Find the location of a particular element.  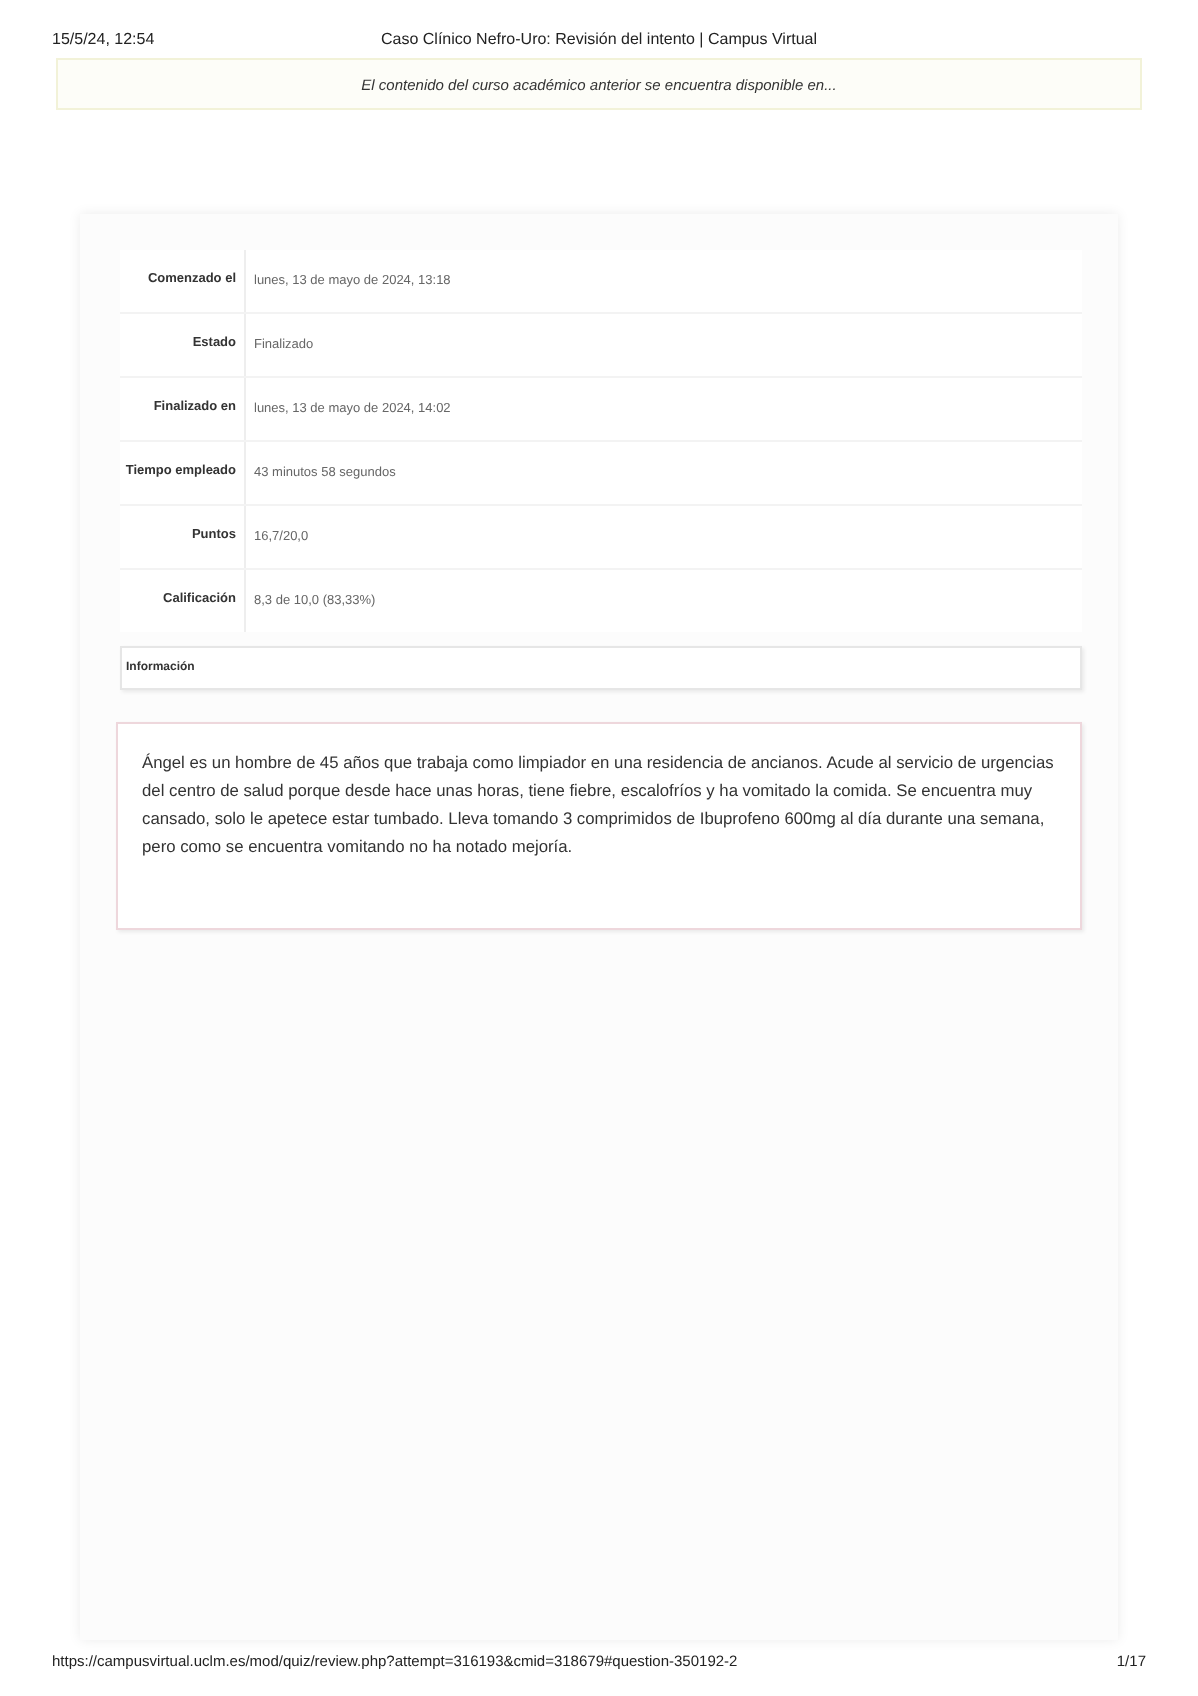

page-title: Caso Clínico Nefro-Uro: Revisión del intento | Campus Virtual is located at coordinates (599, 38).